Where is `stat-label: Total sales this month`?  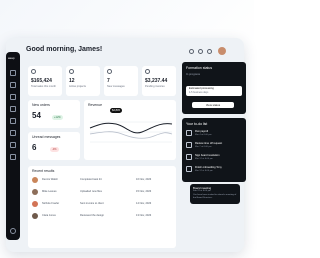
stat-label: Total sales this month is located at coordinates (43, 86).